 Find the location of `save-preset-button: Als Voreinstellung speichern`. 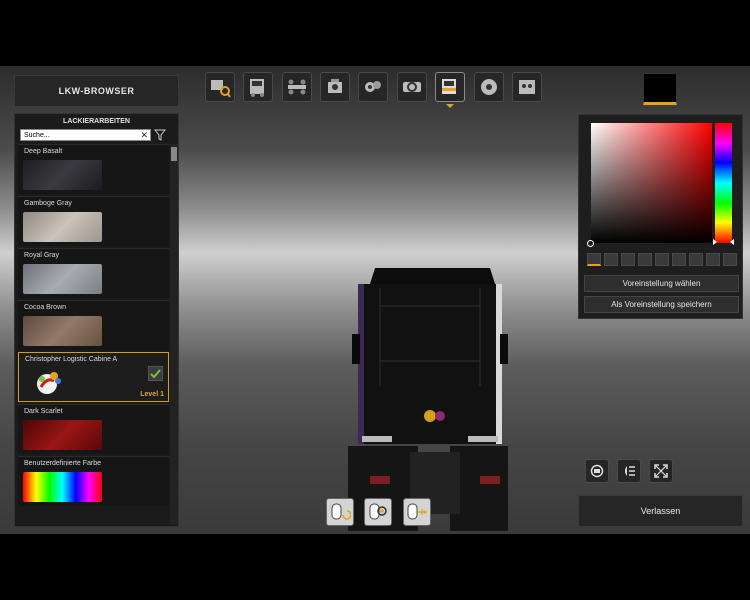

save-preset-button: Als Voreinstellung speichern is located at coordinates (661, 304).